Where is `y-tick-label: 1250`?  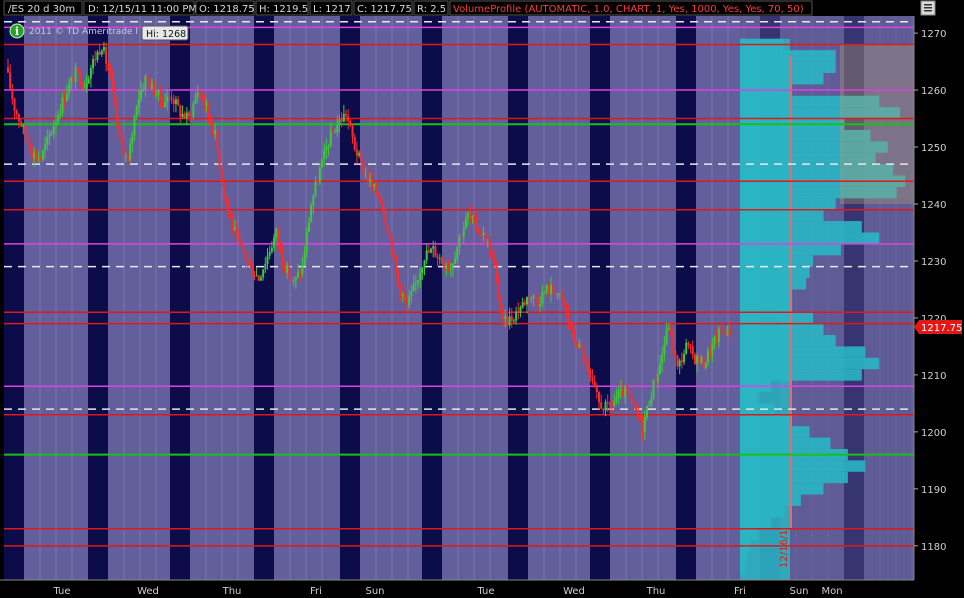
y-tick-label: 1250 is located at coordinates (933, 148).